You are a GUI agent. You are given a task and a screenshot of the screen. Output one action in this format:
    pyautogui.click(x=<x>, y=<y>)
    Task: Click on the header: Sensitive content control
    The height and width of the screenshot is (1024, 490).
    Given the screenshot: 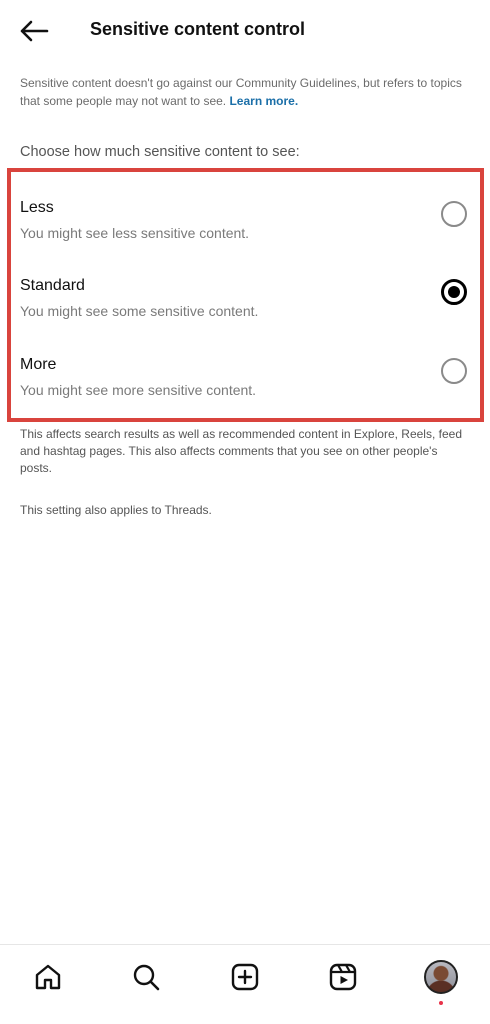 What is the action you would take?
    pyautogui.click(x=245, y=31)
    